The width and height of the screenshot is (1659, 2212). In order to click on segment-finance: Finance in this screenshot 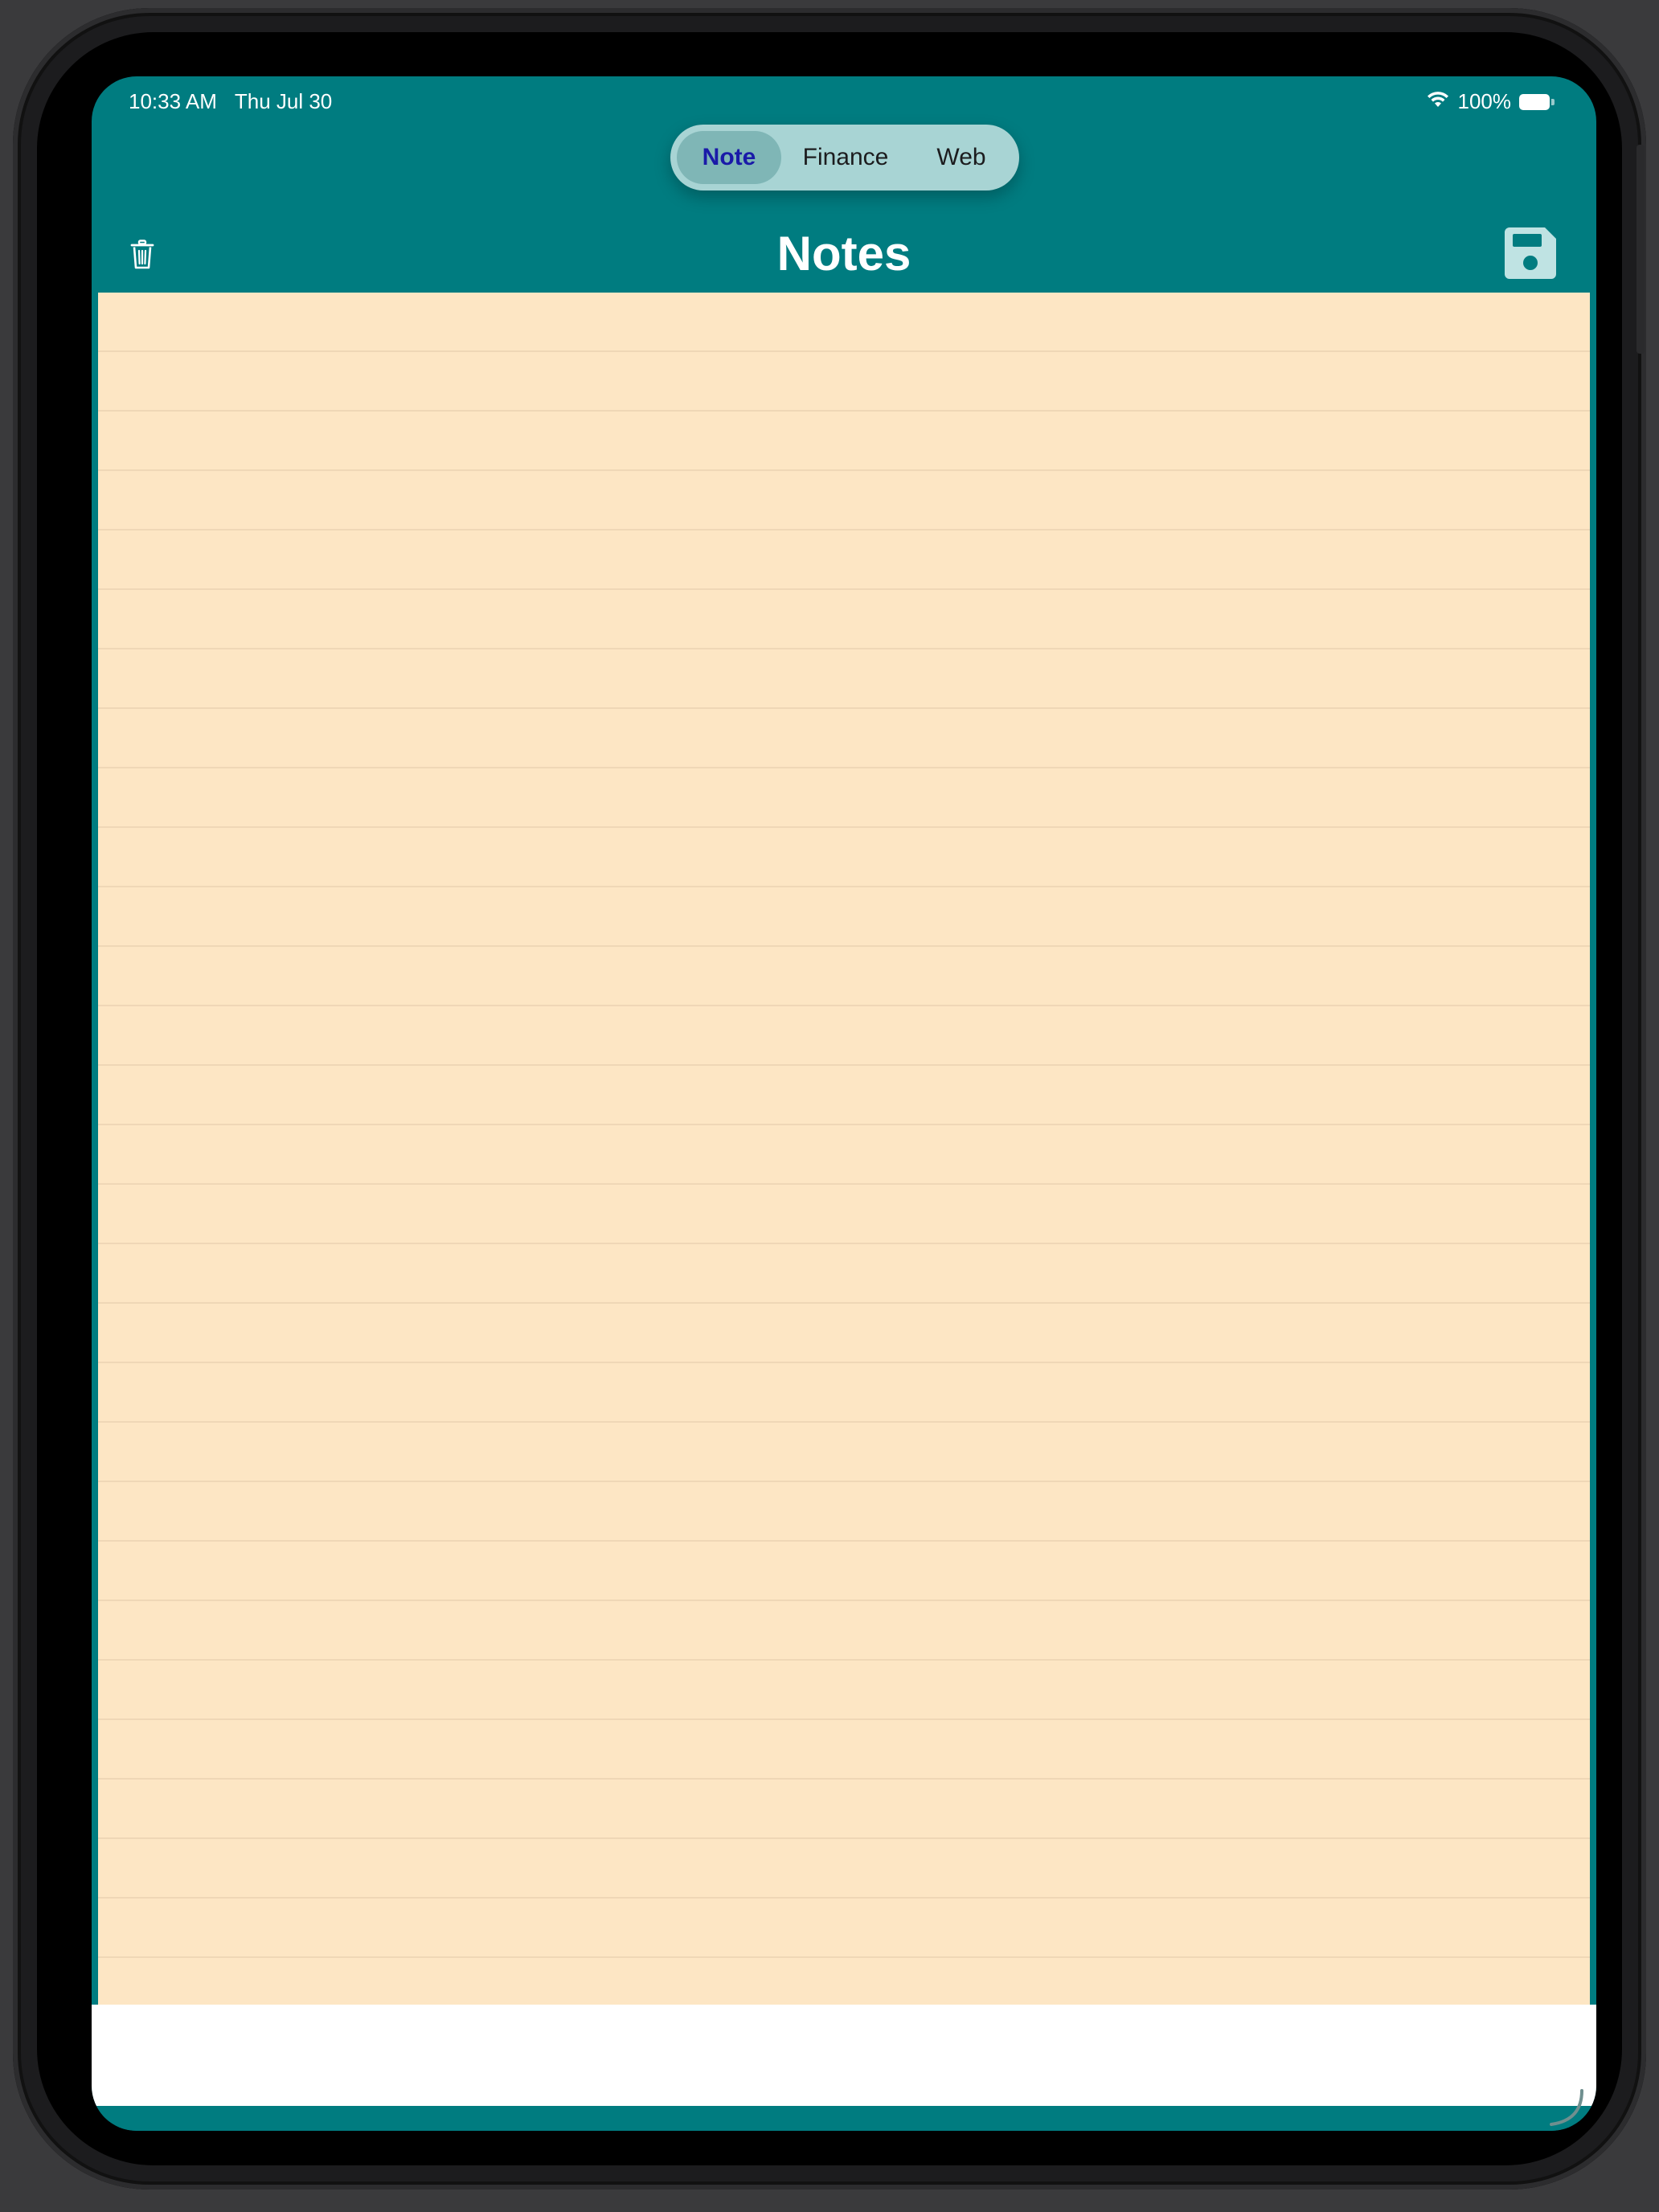, I will do `click(845, 157)`.